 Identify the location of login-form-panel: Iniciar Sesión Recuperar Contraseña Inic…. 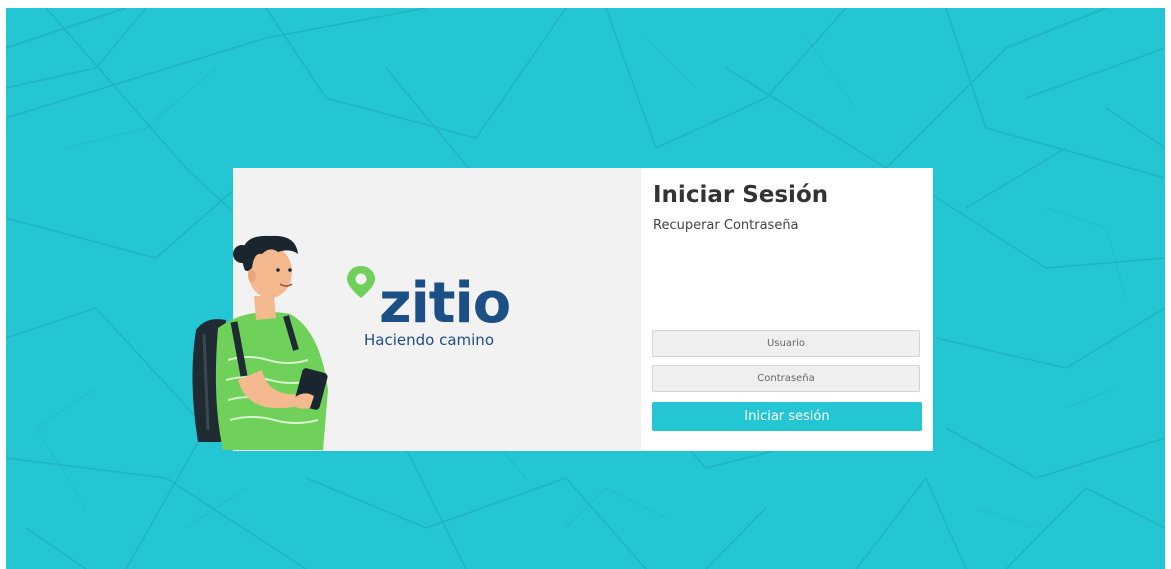
(787, 309).